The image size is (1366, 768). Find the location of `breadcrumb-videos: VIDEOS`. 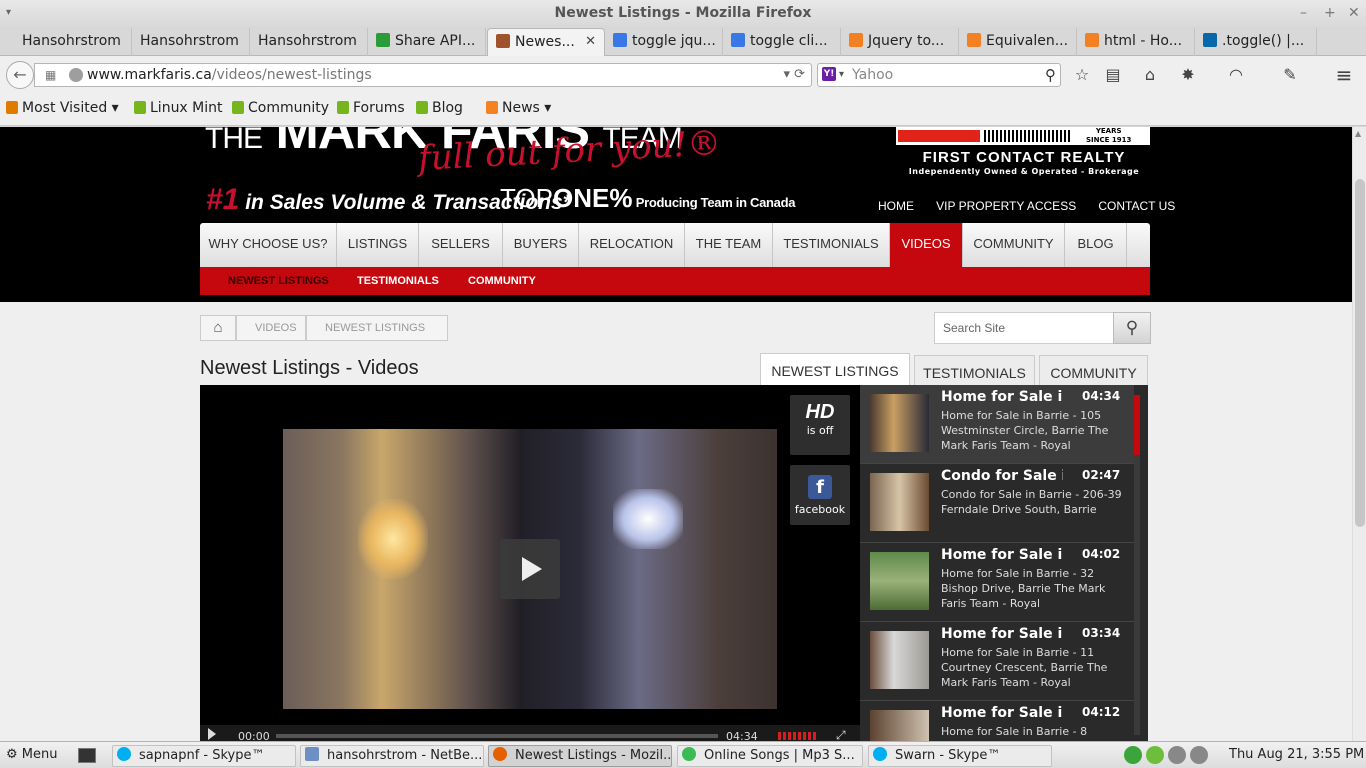

breadcrumb-videos: VIDEOS is located at coordinates (271, 328).